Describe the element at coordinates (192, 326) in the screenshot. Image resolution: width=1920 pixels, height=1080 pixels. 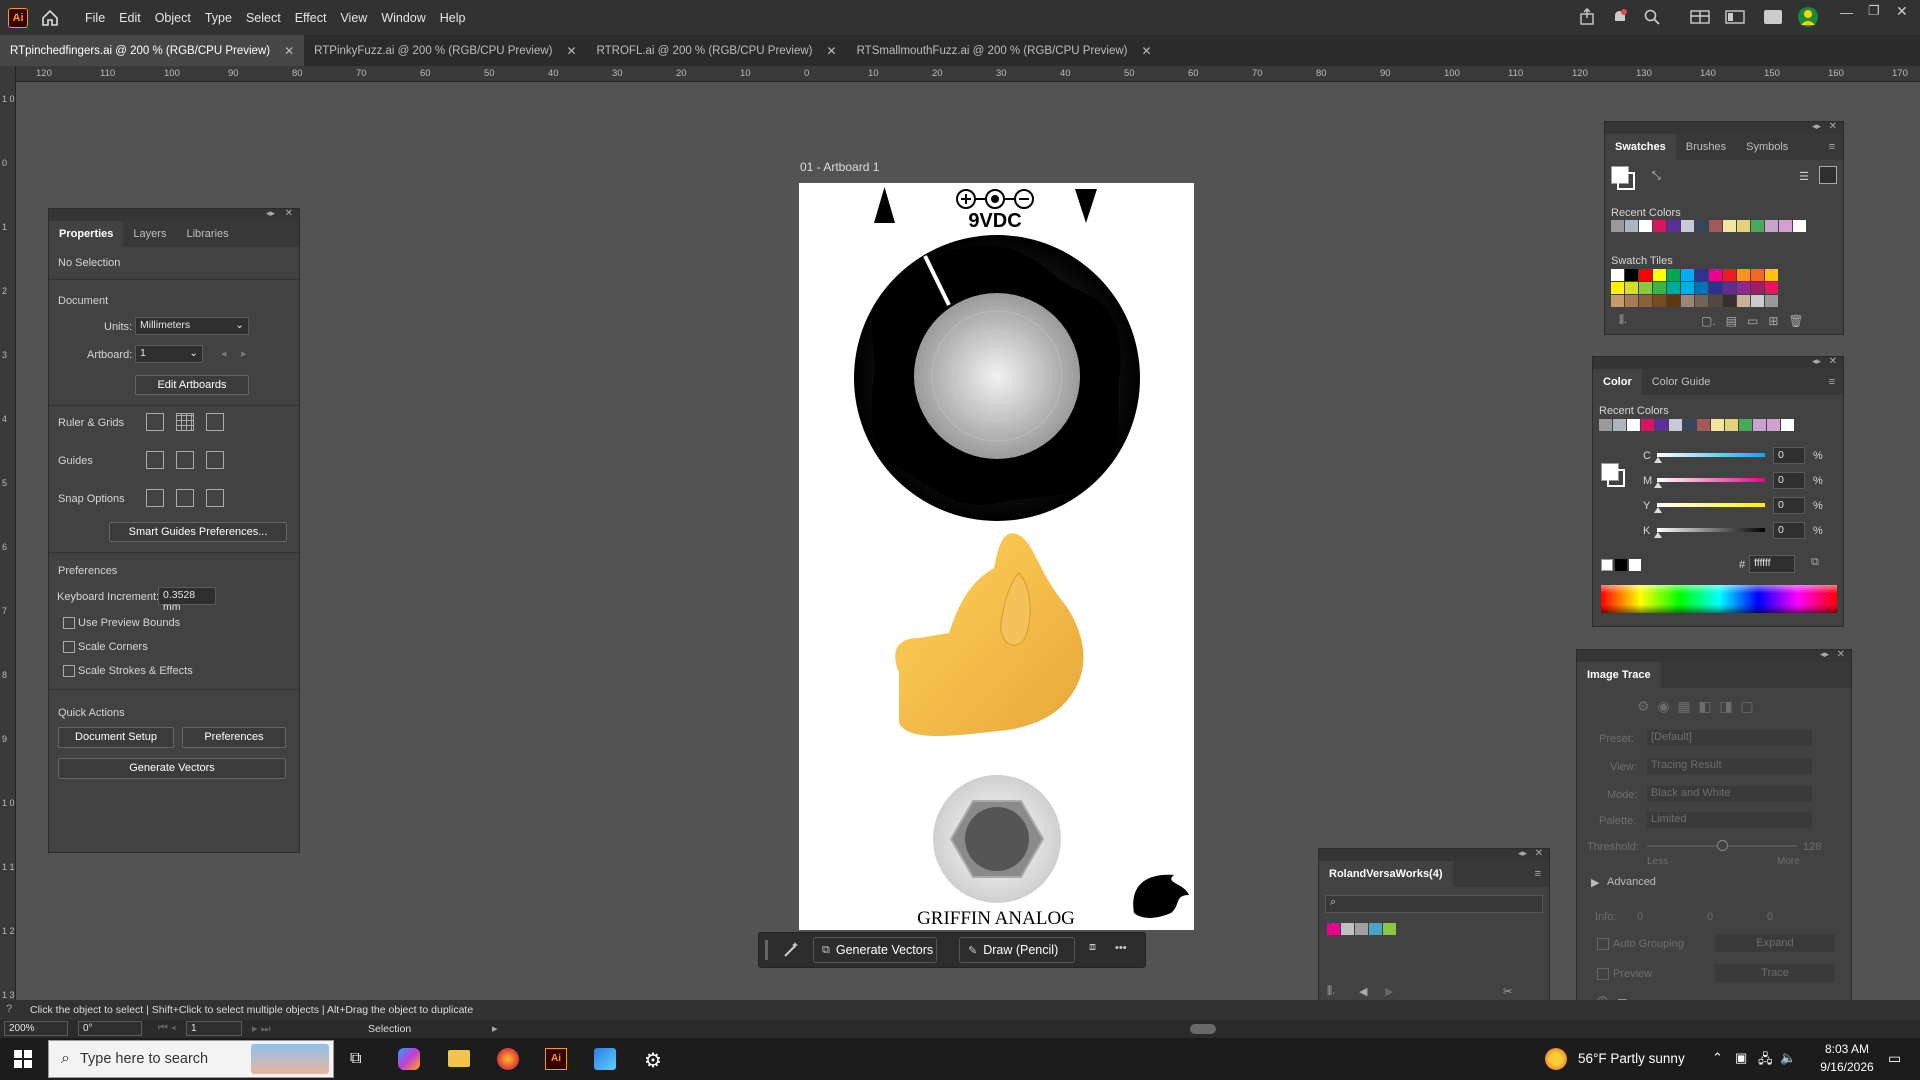
I see `units-dropdown: Millimeters ⌄` at that location.